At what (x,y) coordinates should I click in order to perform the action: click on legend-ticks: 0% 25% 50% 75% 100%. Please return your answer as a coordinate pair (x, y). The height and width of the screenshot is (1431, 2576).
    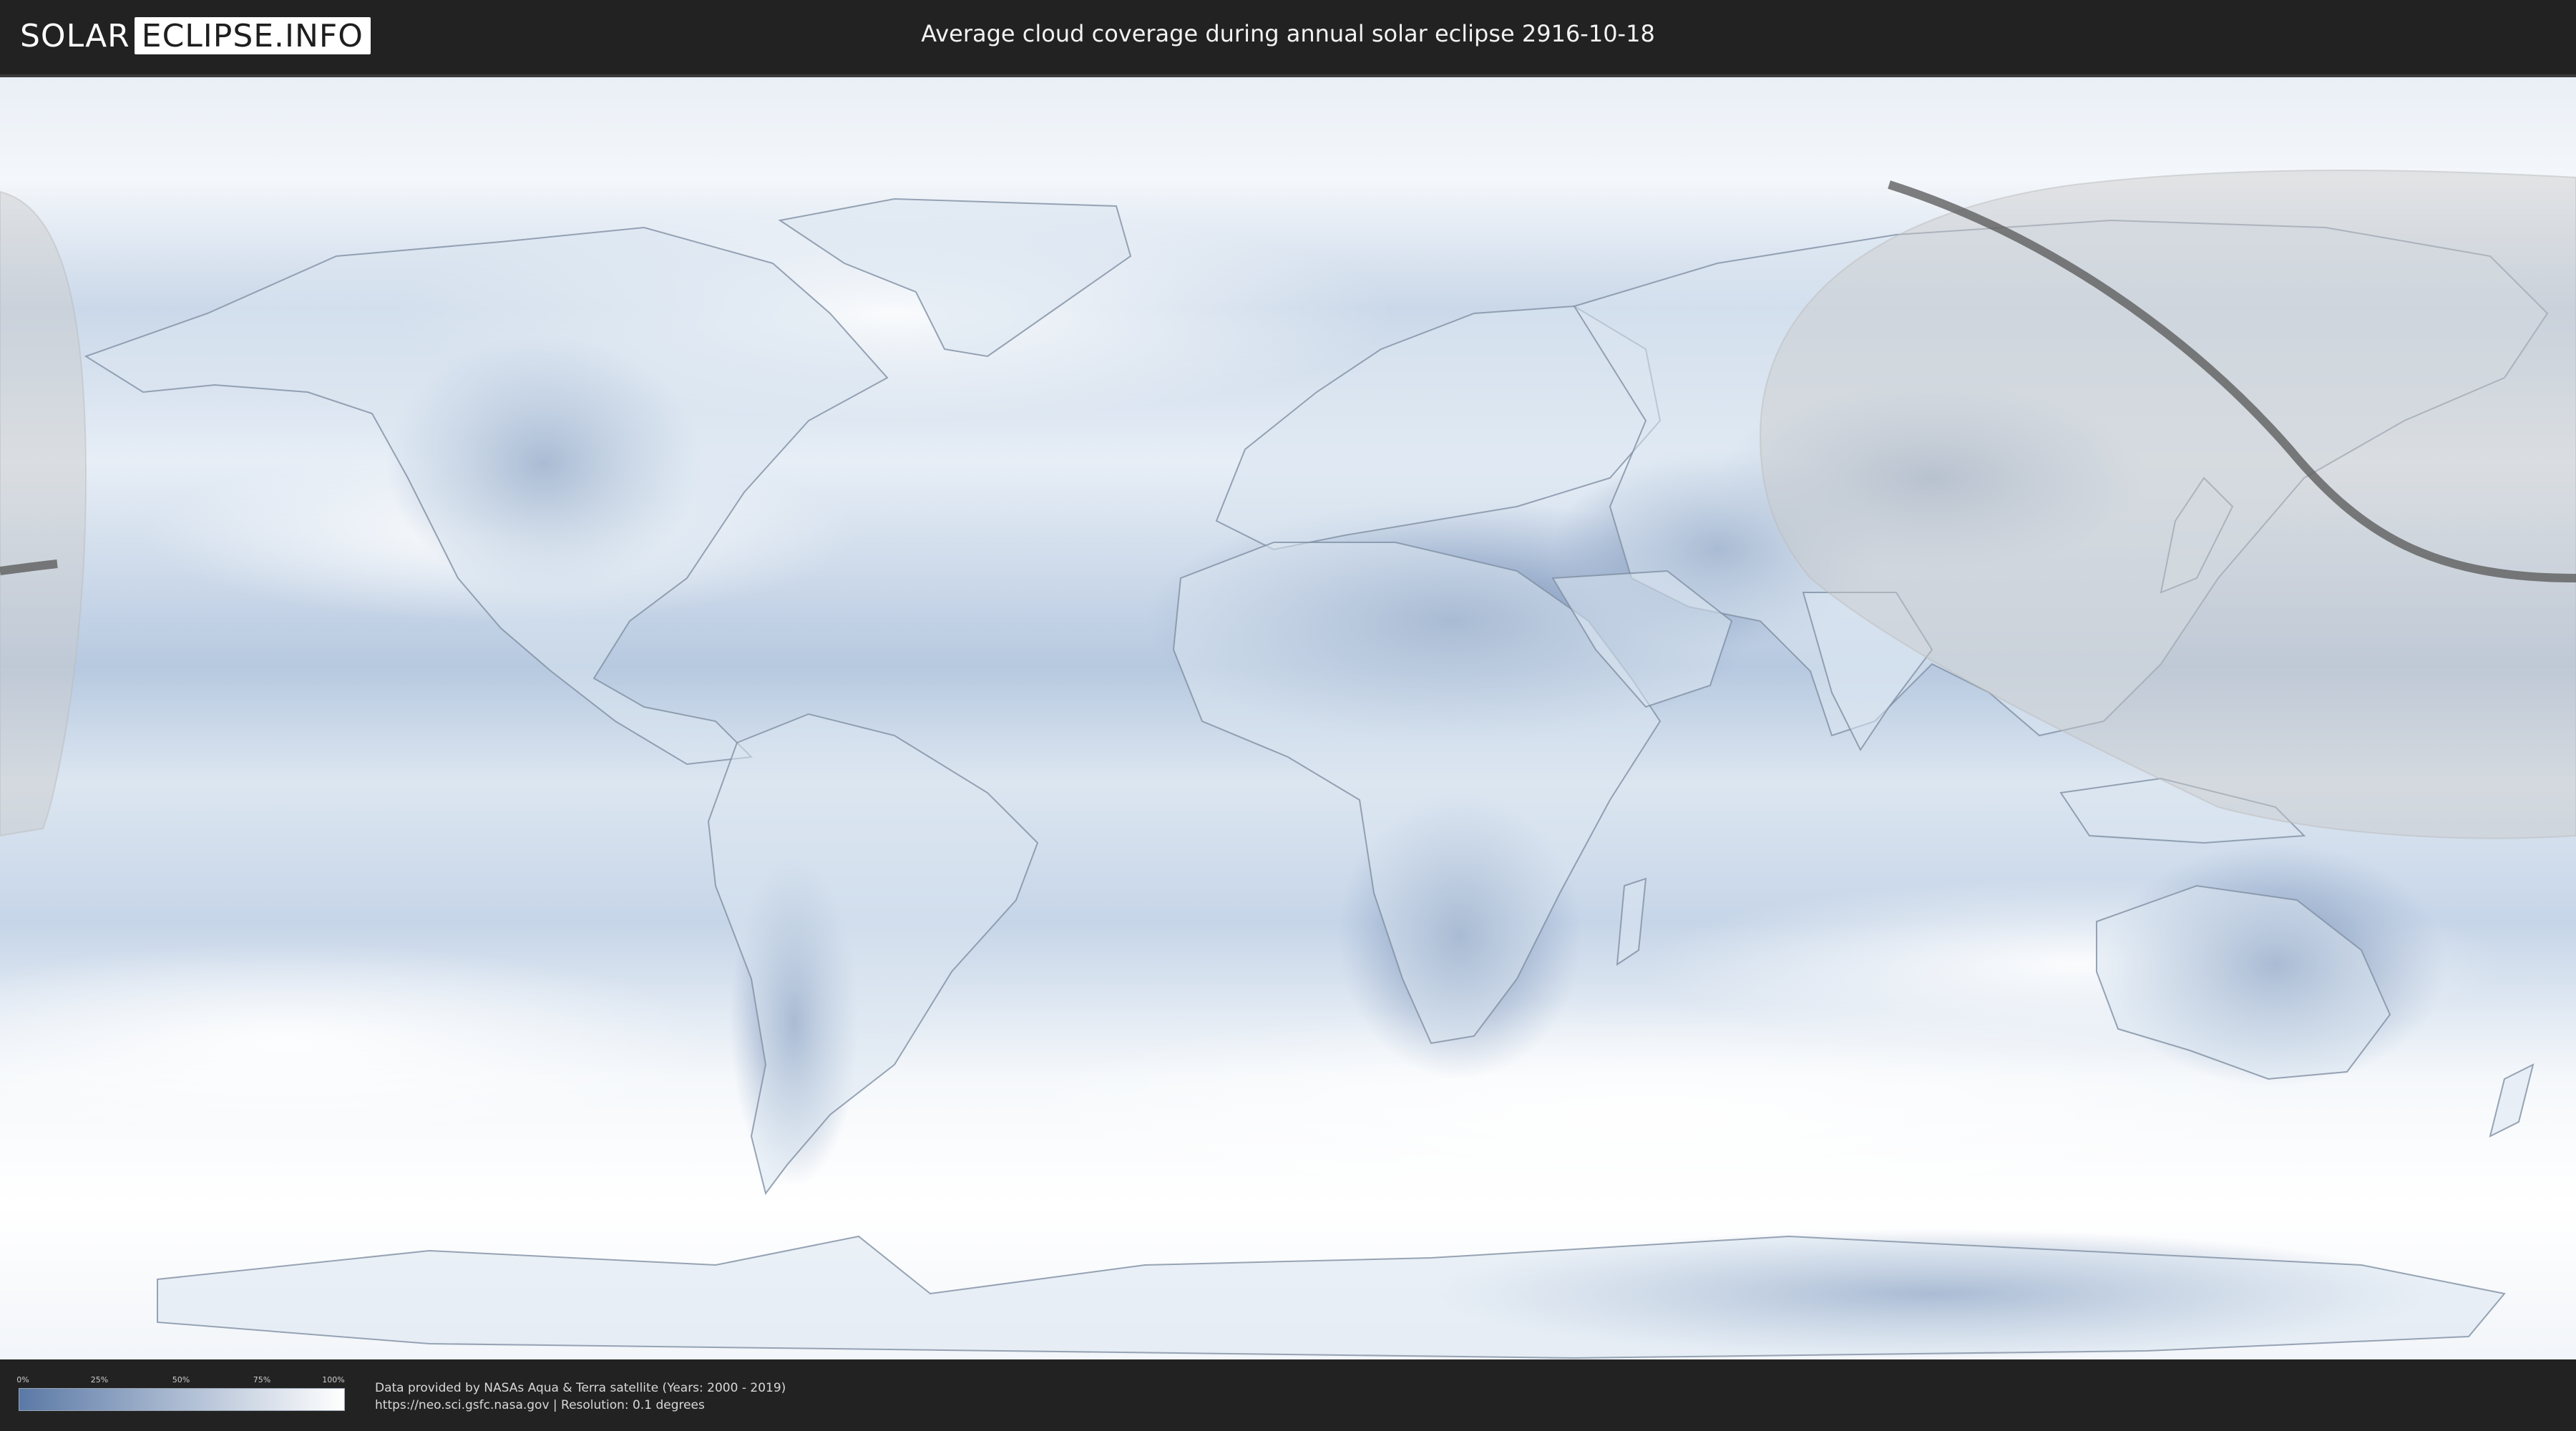
    Looking at the image, I should click on (180, 1381).